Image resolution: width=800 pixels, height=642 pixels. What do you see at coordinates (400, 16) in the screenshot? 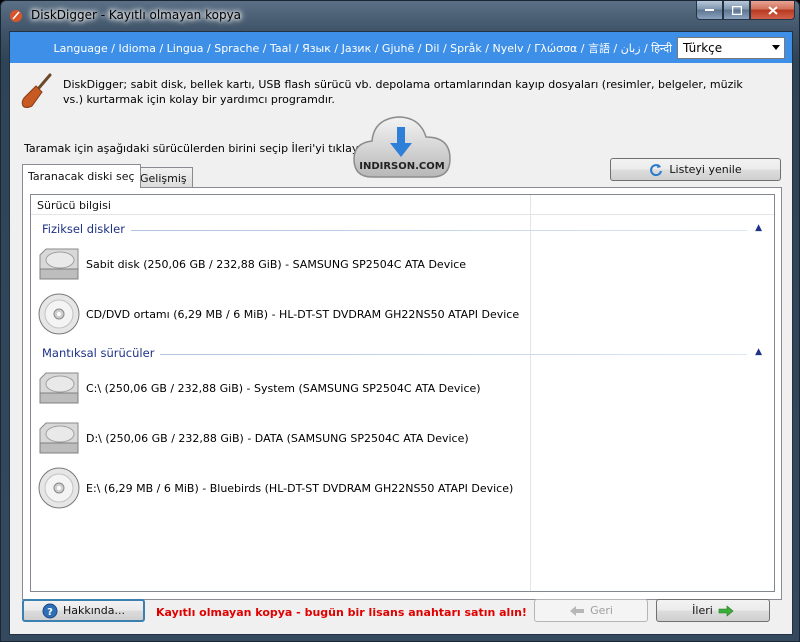
I see `title-bar: DiskDigger - Kayıtlı olmayan kopya` at bounding box center [400, 16].